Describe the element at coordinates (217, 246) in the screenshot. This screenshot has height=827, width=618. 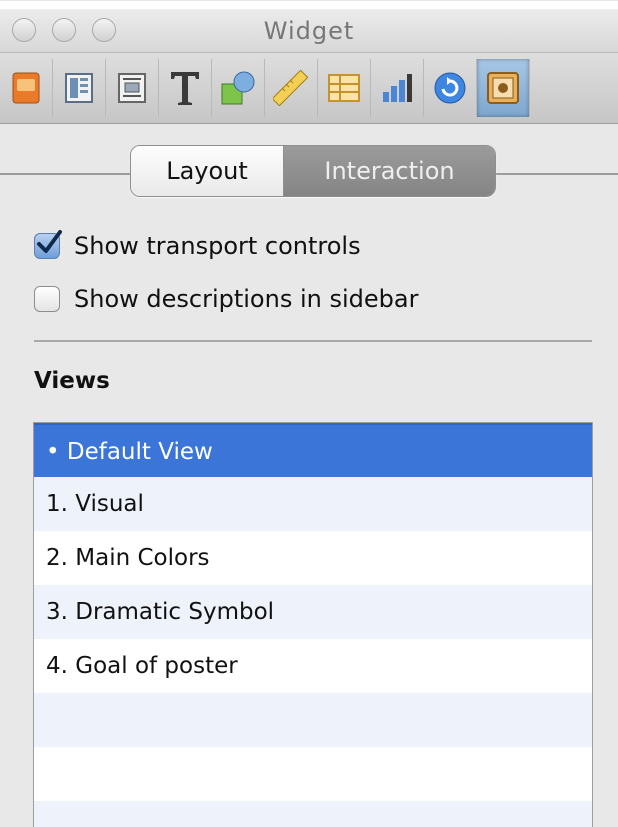
I see `show-transport-controls-label: Show transport controls` at that location.